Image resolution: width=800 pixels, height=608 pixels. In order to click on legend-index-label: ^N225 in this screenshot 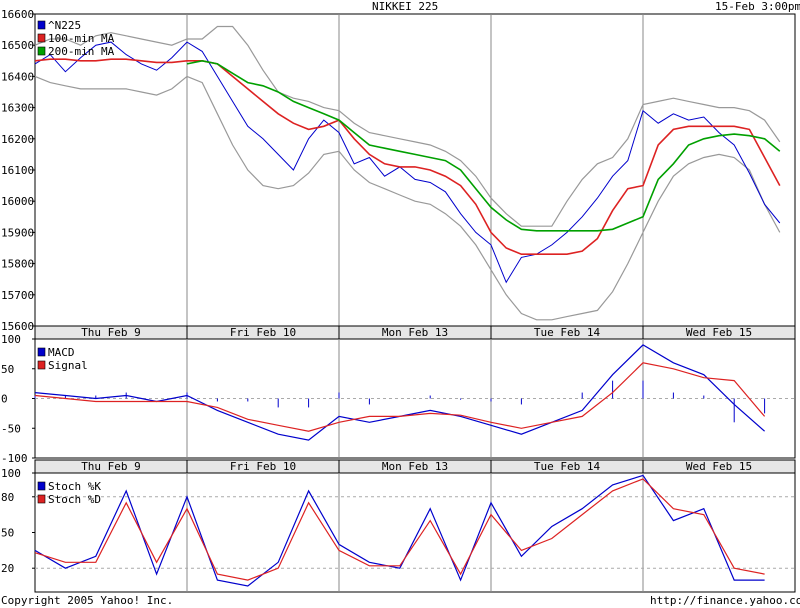, I will do `click(64, 25)`.